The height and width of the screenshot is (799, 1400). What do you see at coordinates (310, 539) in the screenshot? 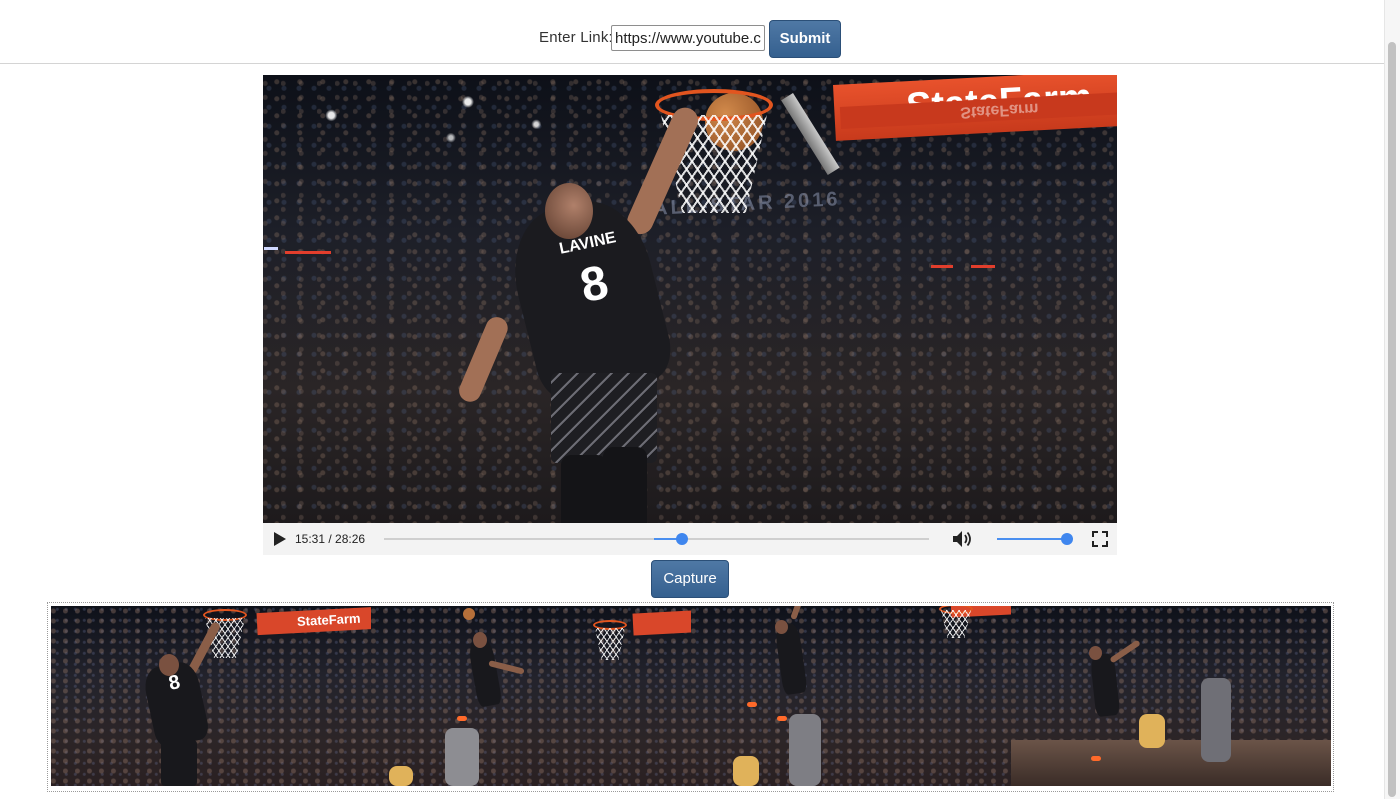
I see `current-time: 15:31` at bounding box center [310, 539].